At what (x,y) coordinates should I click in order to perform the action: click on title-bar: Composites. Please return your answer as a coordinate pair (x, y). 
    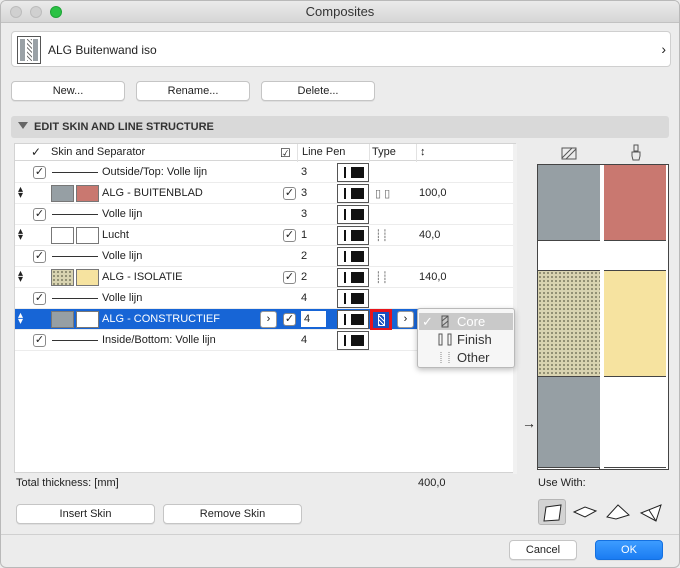
    Looking at the image, I should click on (340, 12).